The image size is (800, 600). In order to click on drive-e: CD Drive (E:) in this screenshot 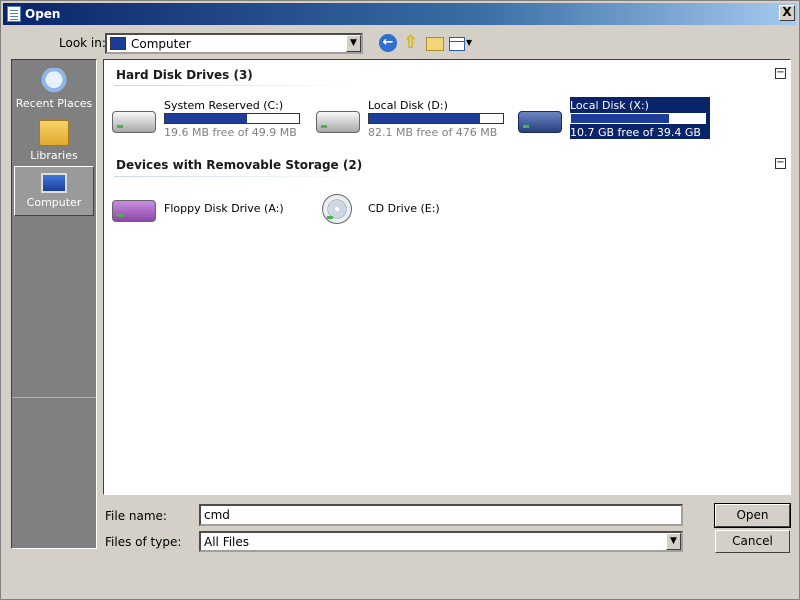, I will do `click(416, 210)`.